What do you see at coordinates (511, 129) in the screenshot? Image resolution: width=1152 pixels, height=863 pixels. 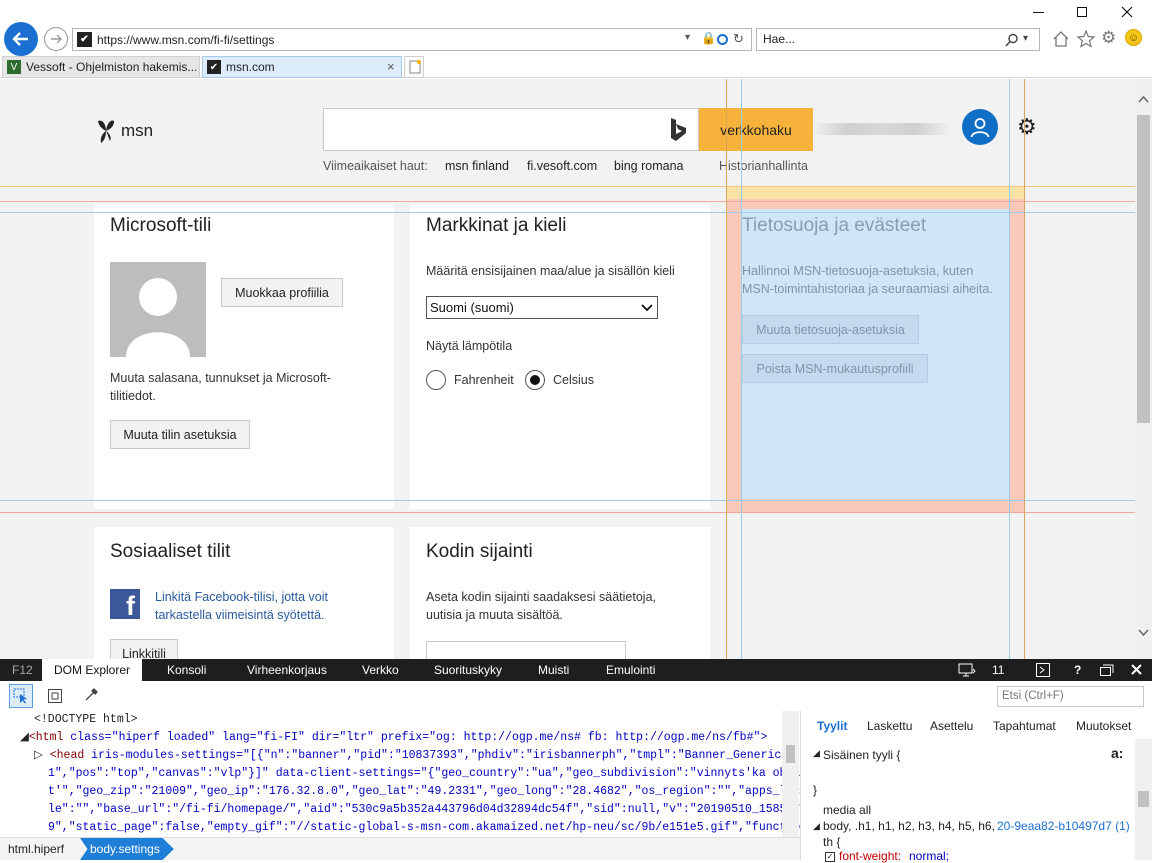 I see `msn-search-input` at bounding box center [511, 129].